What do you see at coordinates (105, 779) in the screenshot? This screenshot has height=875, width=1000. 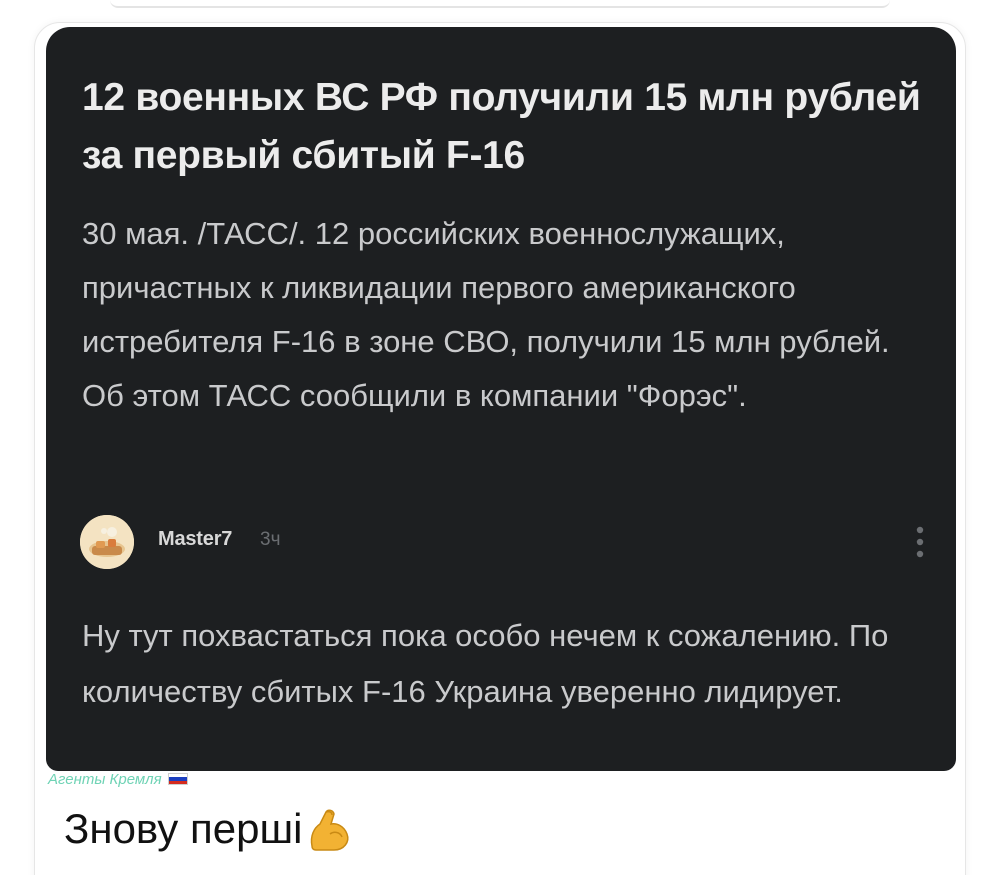 I see `watermark-text: Агенты Кремля` at bounding box center [105, 779].